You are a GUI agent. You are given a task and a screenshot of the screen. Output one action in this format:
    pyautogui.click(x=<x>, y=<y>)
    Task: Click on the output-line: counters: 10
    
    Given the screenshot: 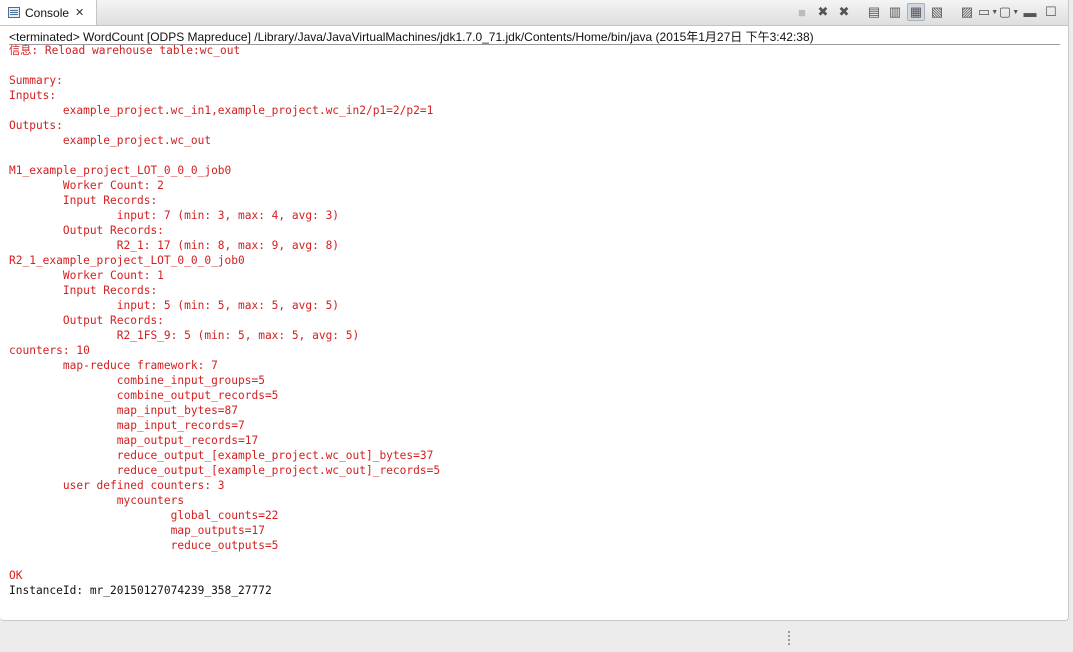 What is the action you would take?
    pyautogui.click(x=49, y=350)
    